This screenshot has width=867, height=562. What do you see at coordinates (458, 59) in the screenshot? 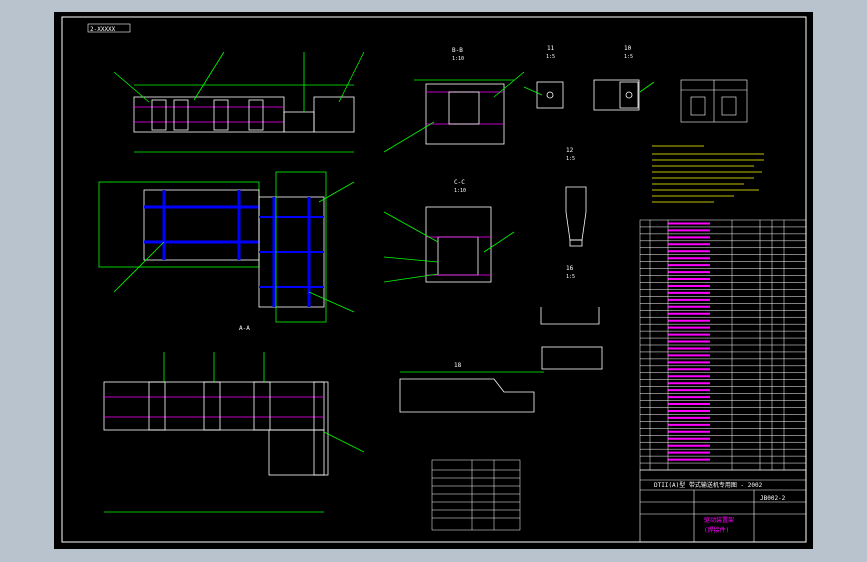
I see `section-b-scale: 1:10` at bounding box center [458, 59].